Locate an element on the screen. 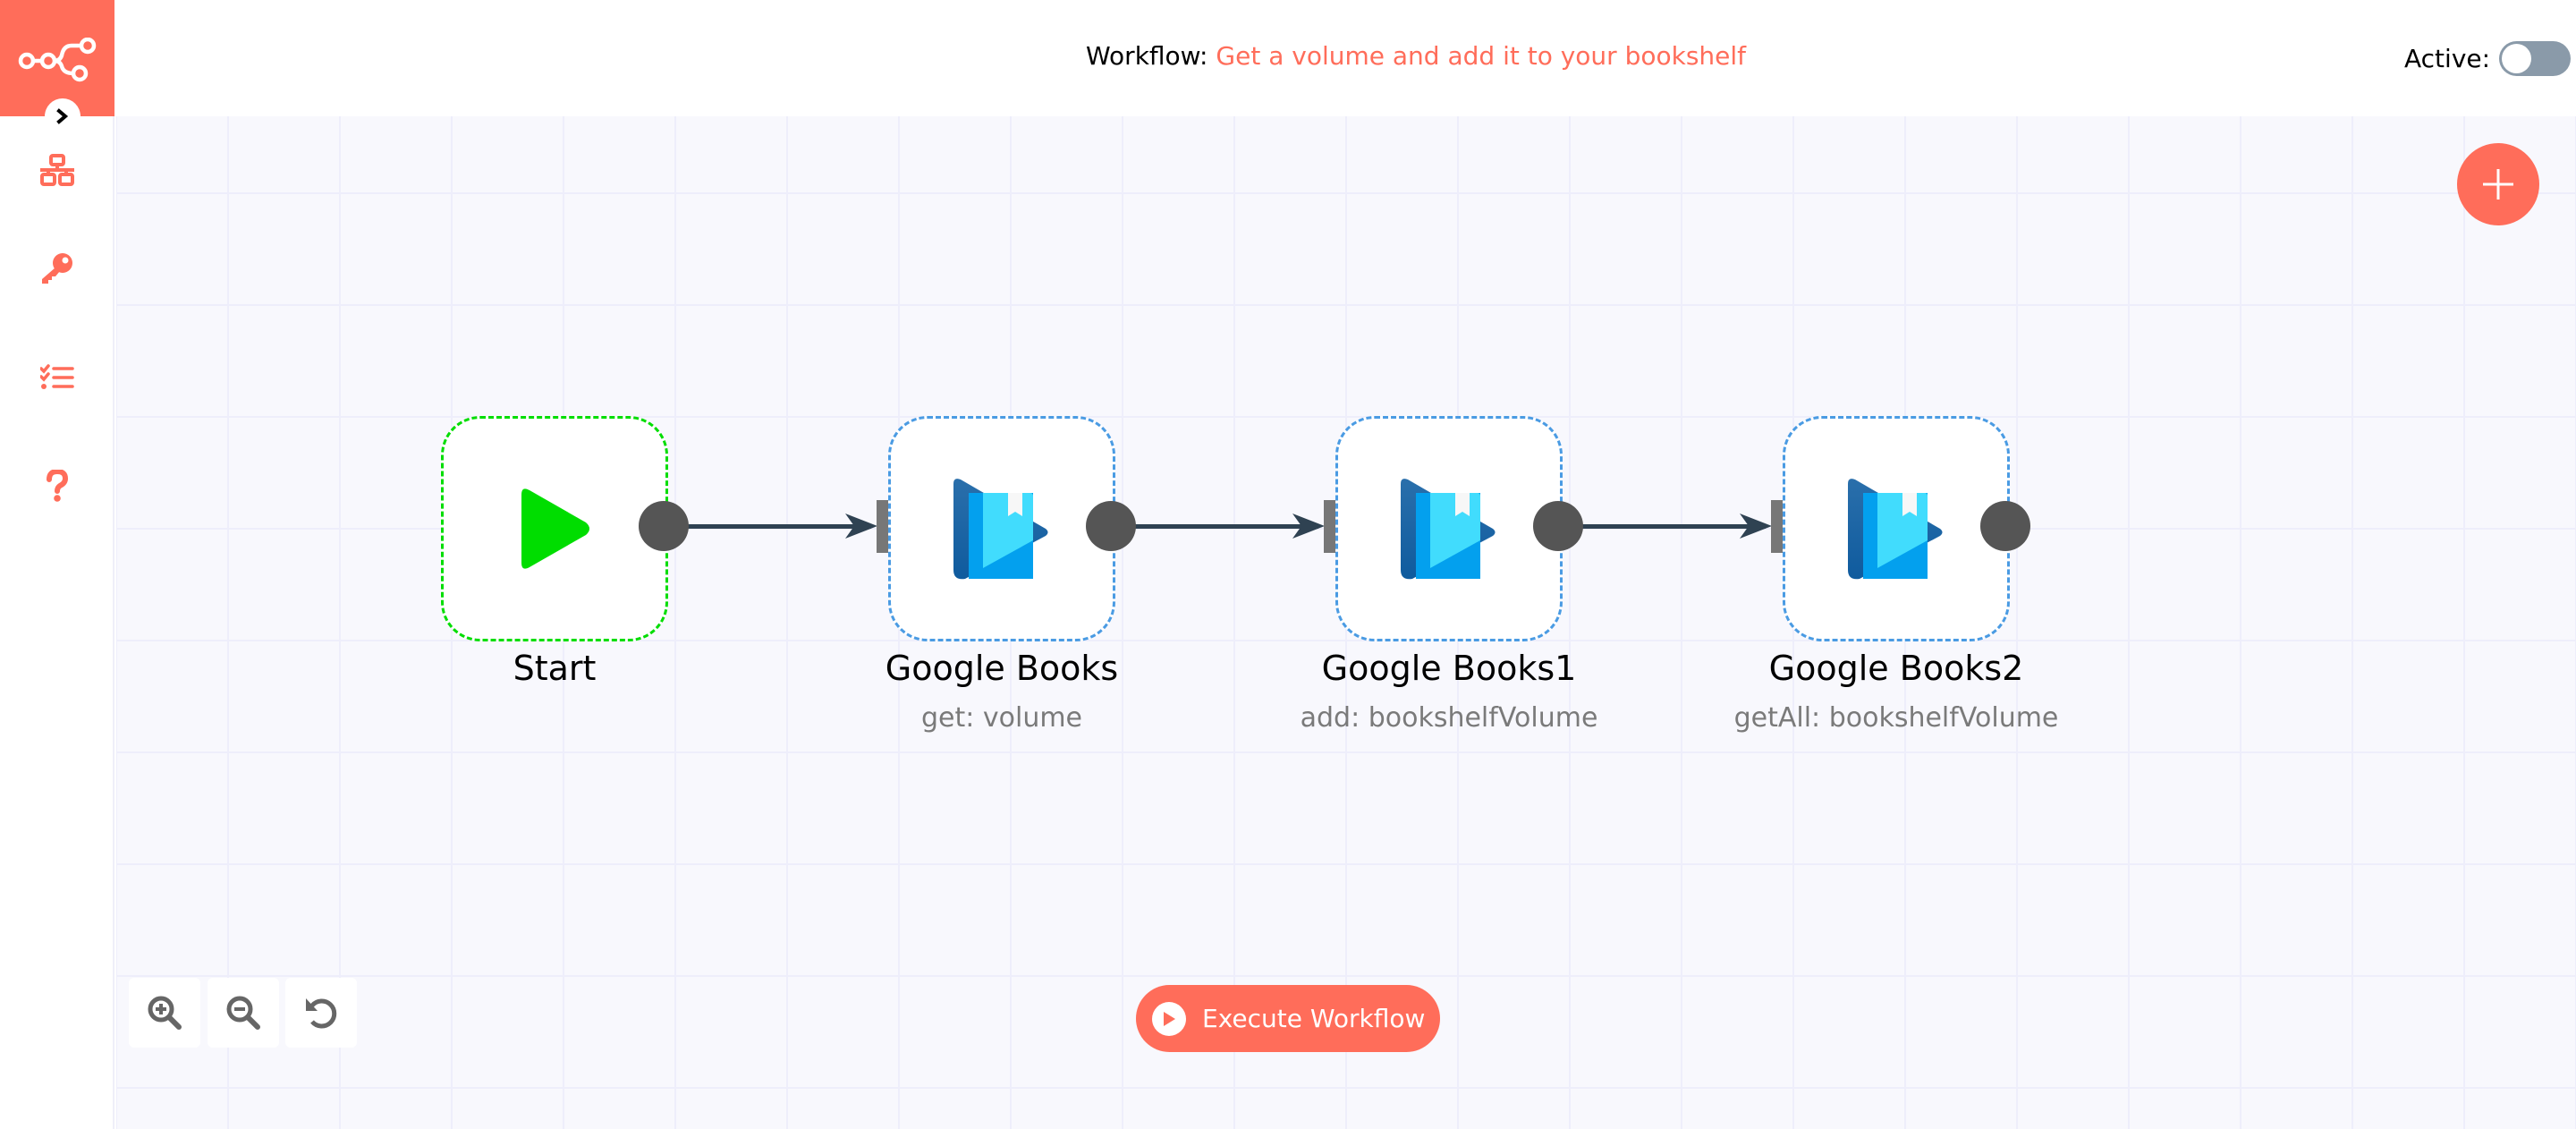 Image resolution: width=2576 pixels, height=1129 pixels. reset-zoom-button is located at coordinates (321, 1013).